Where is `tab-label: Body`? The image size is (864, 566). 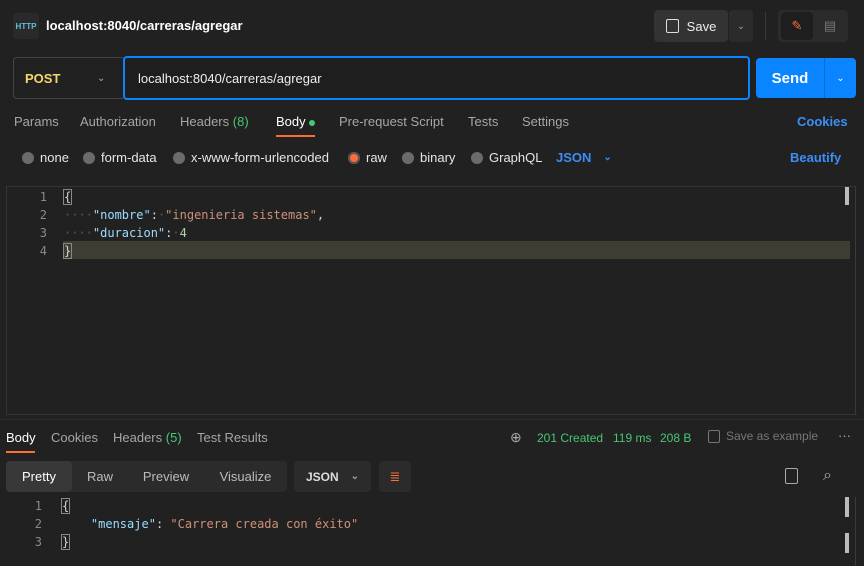
tab-label: Body is located at coordinates (291, 121).